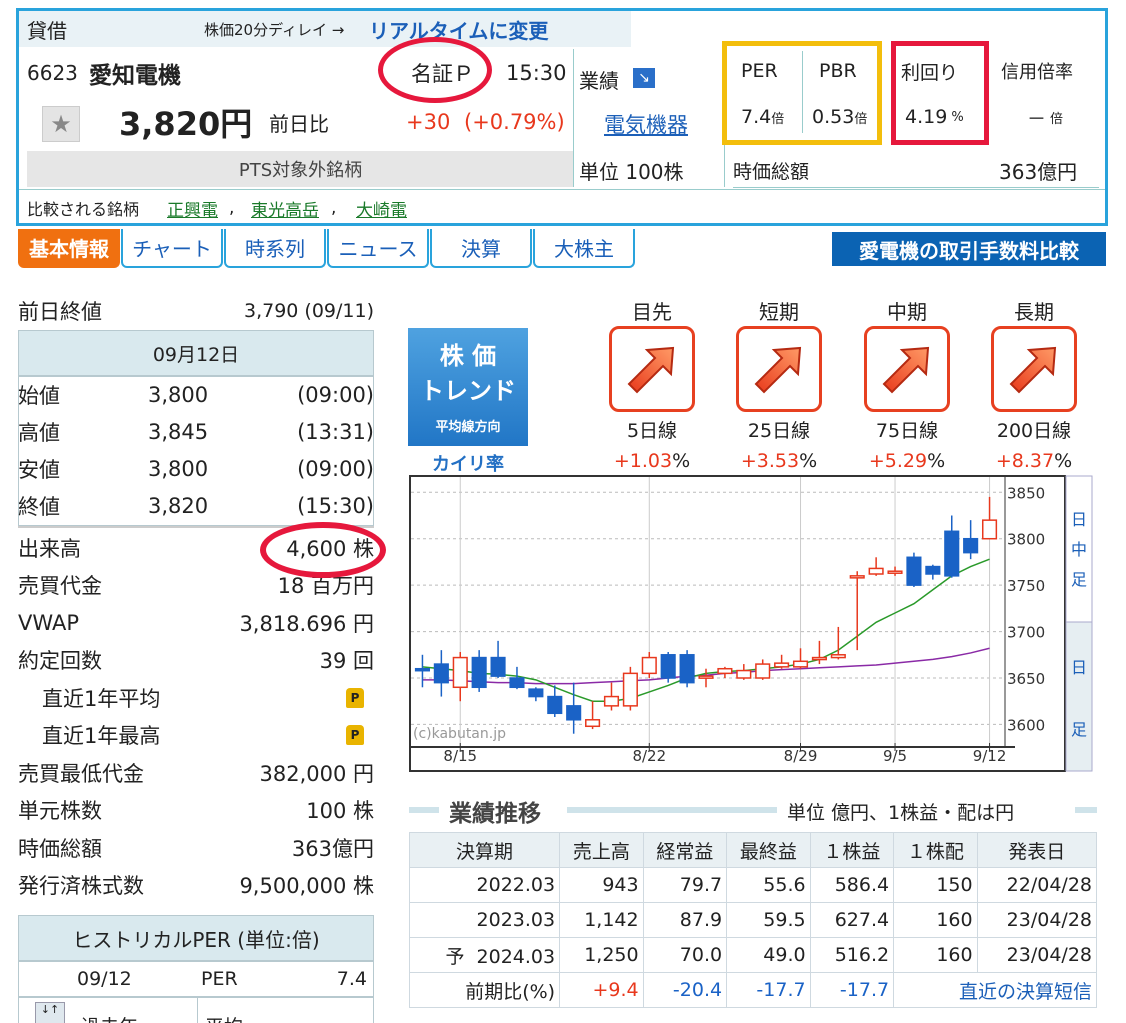  What do you see at coordinates (907, 431) in the screenshot?
I see `trend-ma-label: 75日線` at bounding box center [907, 431].